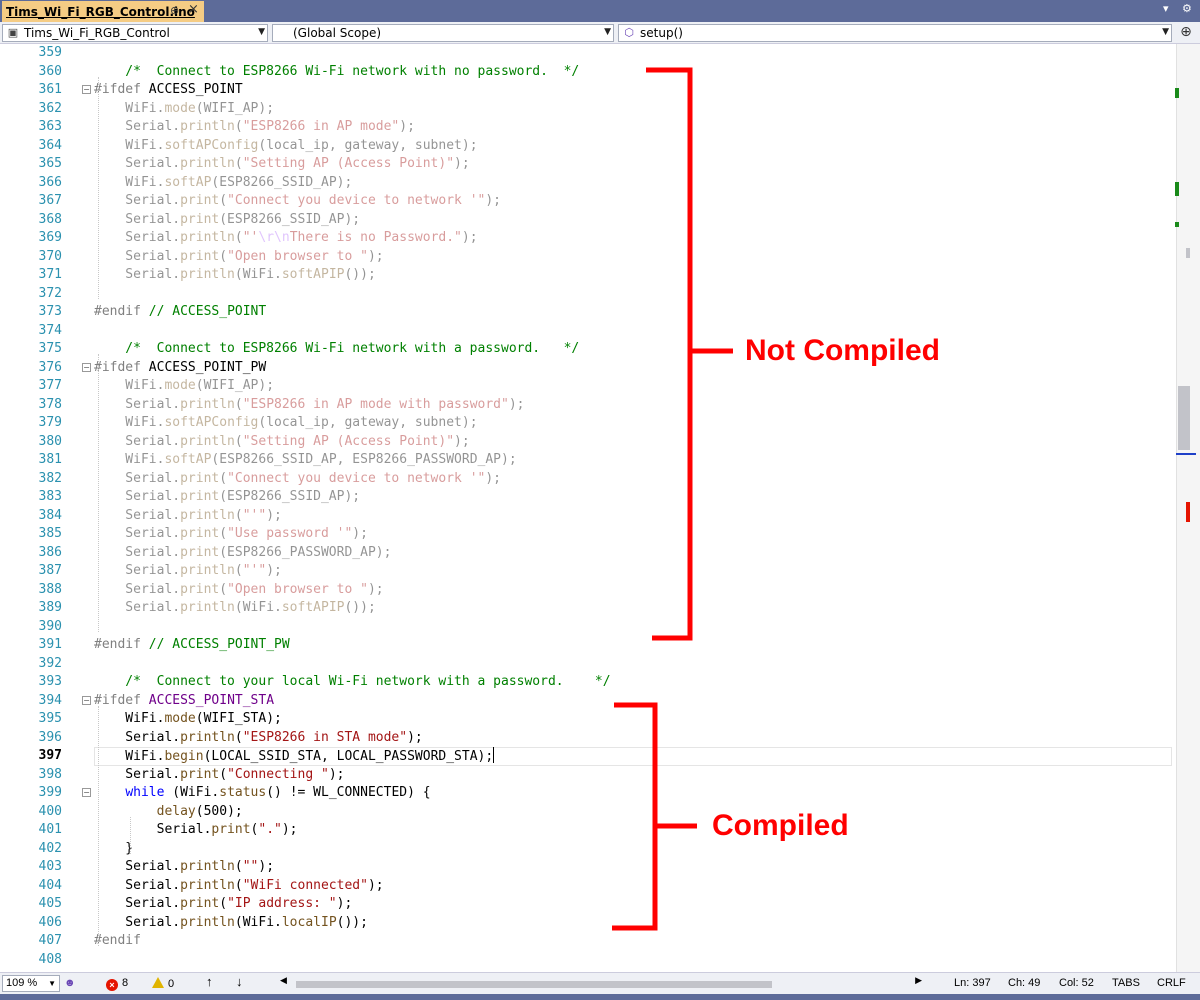 The width and height of the screenshot is (1200, 1000). What do you see at coordinates (588, 516) in the screenshot?
I see `code-line: 384 Serial.println("'");` at bounding box center [588, 516].